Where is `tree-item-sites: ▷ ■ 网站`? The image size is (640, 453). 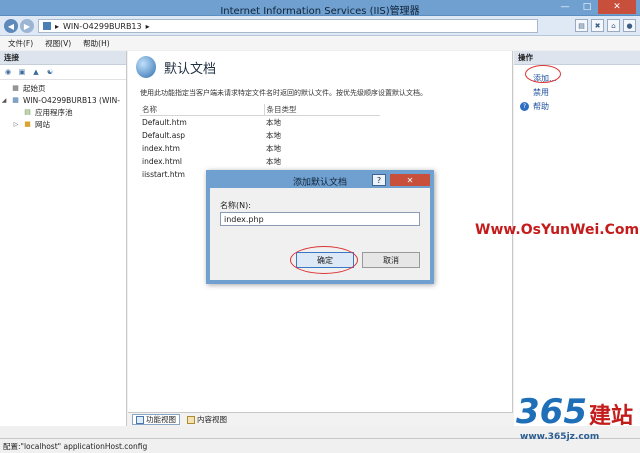
tree-item-sites: ▷ ■ 网站 is located at coordinates (63, 124).